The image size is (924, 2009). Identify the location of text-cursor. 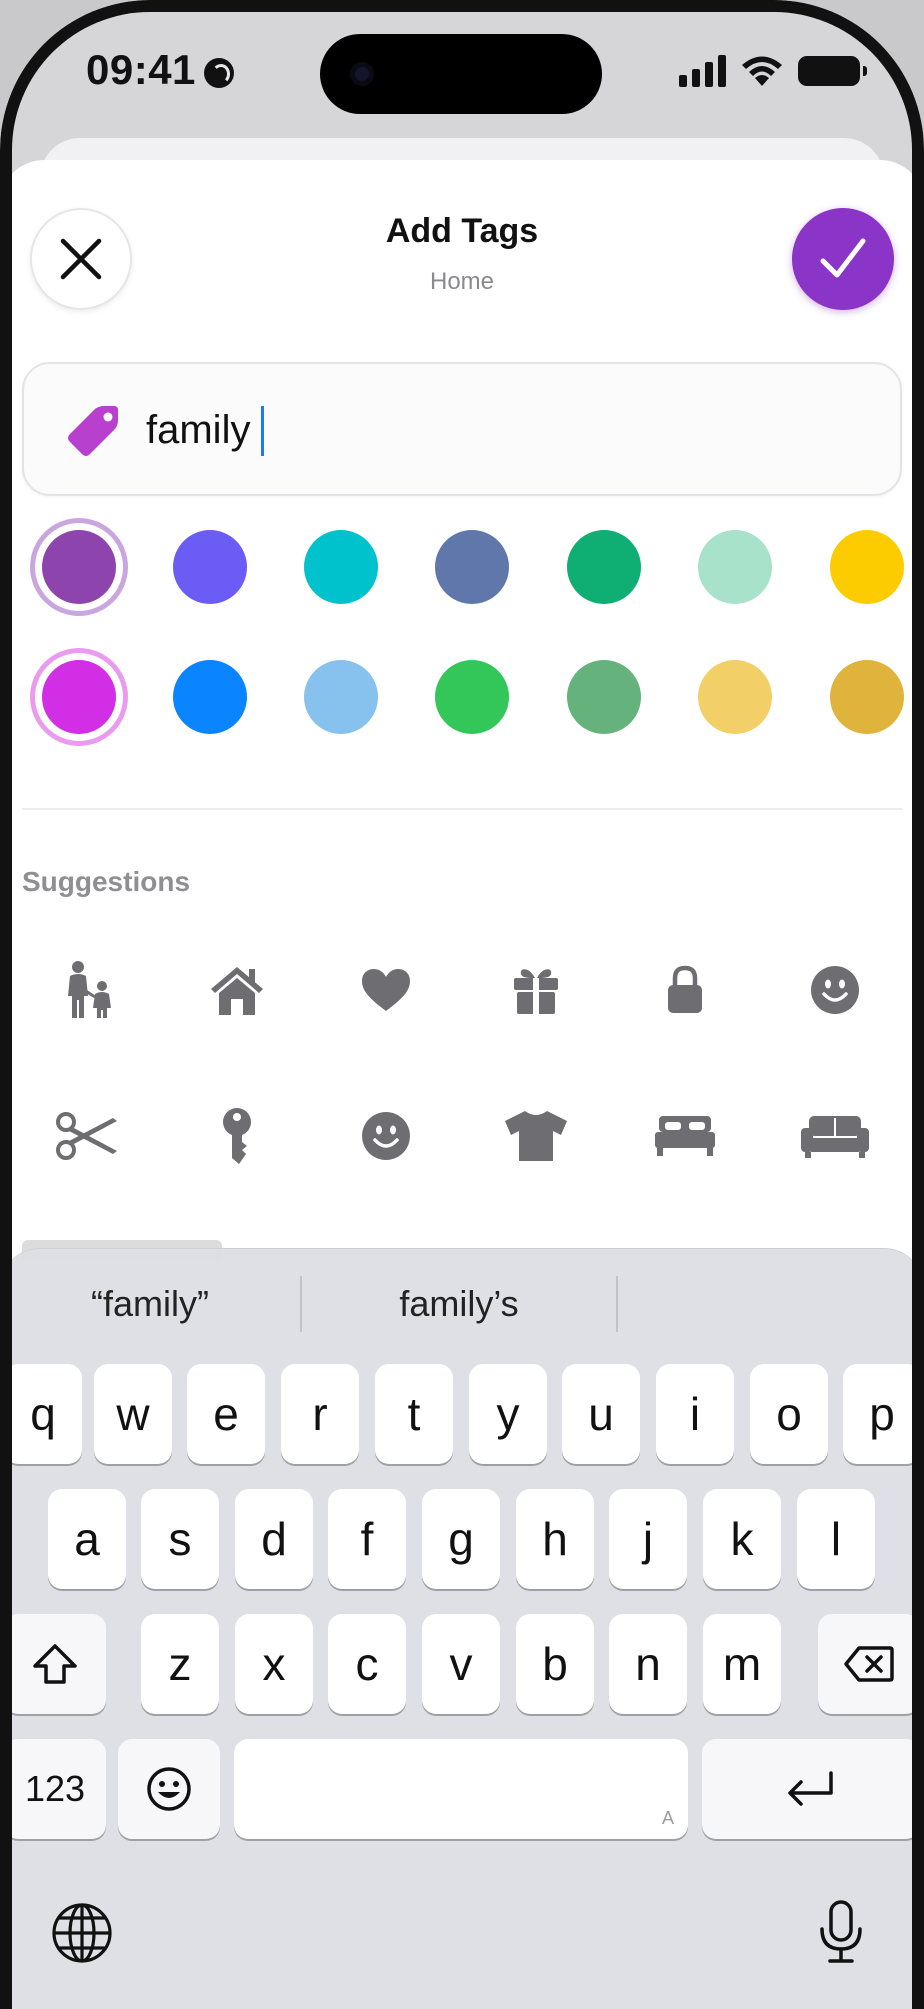
(262, 431).